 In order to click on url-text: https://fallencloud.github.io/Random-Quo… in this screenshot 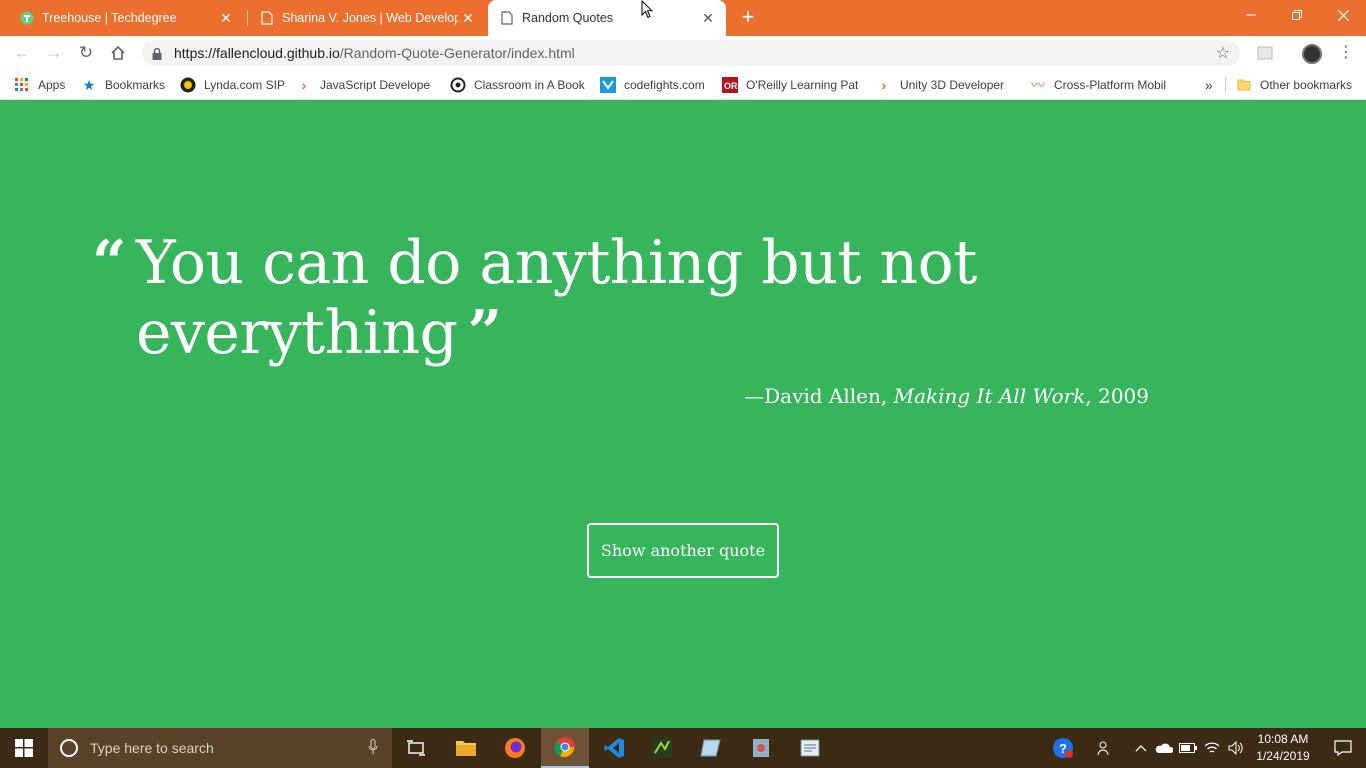, I will do `click(374, 53)`.